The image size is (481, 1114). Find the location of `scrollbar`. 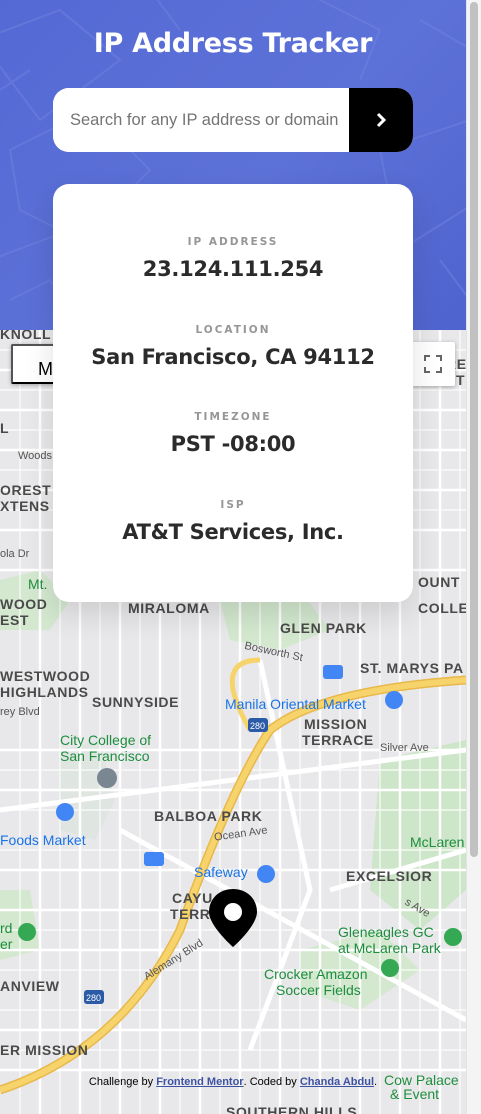

scrollbar is located at coordinates (473, 557).